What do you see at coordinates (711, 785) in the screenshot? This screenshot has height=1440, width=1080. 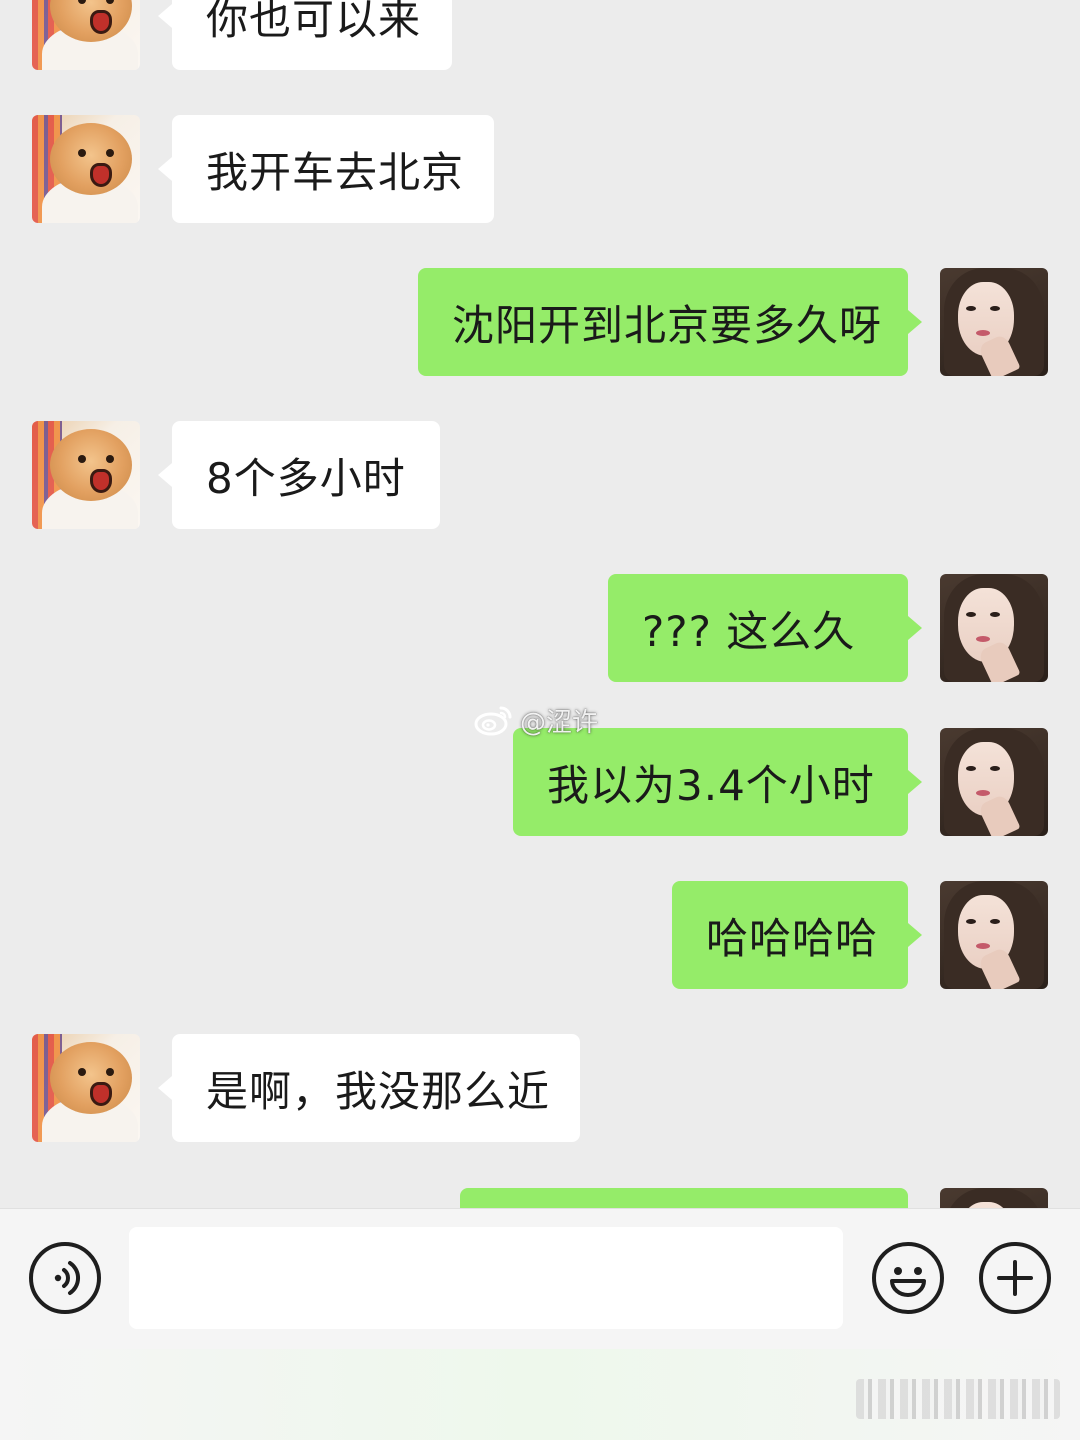 I see `message-text: 我以为3.4个小时` at bounding box center [711, 785].